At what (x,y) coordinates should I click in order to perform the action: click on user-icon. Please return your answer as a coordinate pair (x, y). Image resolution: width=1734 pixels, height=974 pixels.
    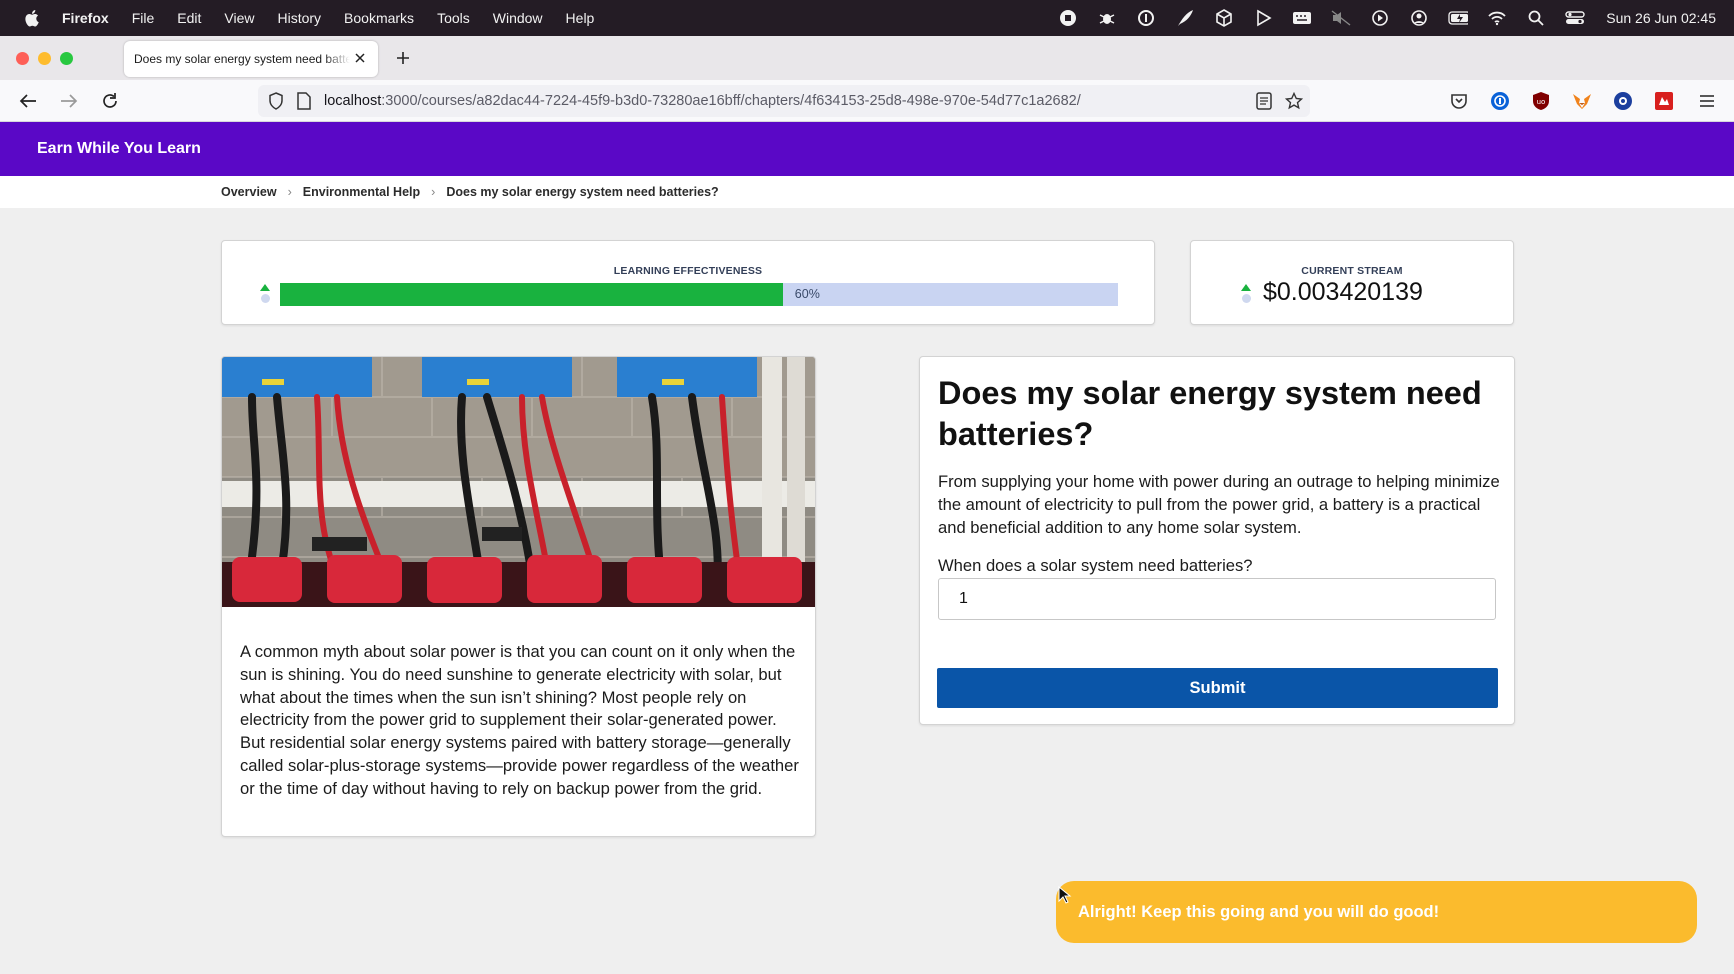
    Looking at the image, I should click on (1419, 18).